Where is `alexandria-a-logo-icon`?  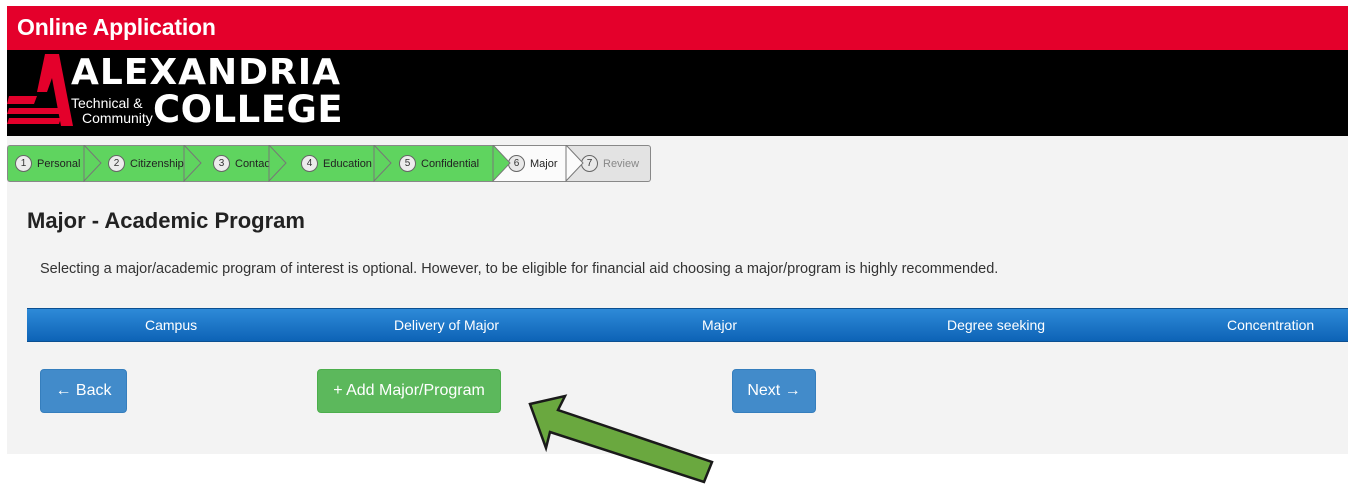 alexandria-a-logo-icon is located at coordinates (40, 90).